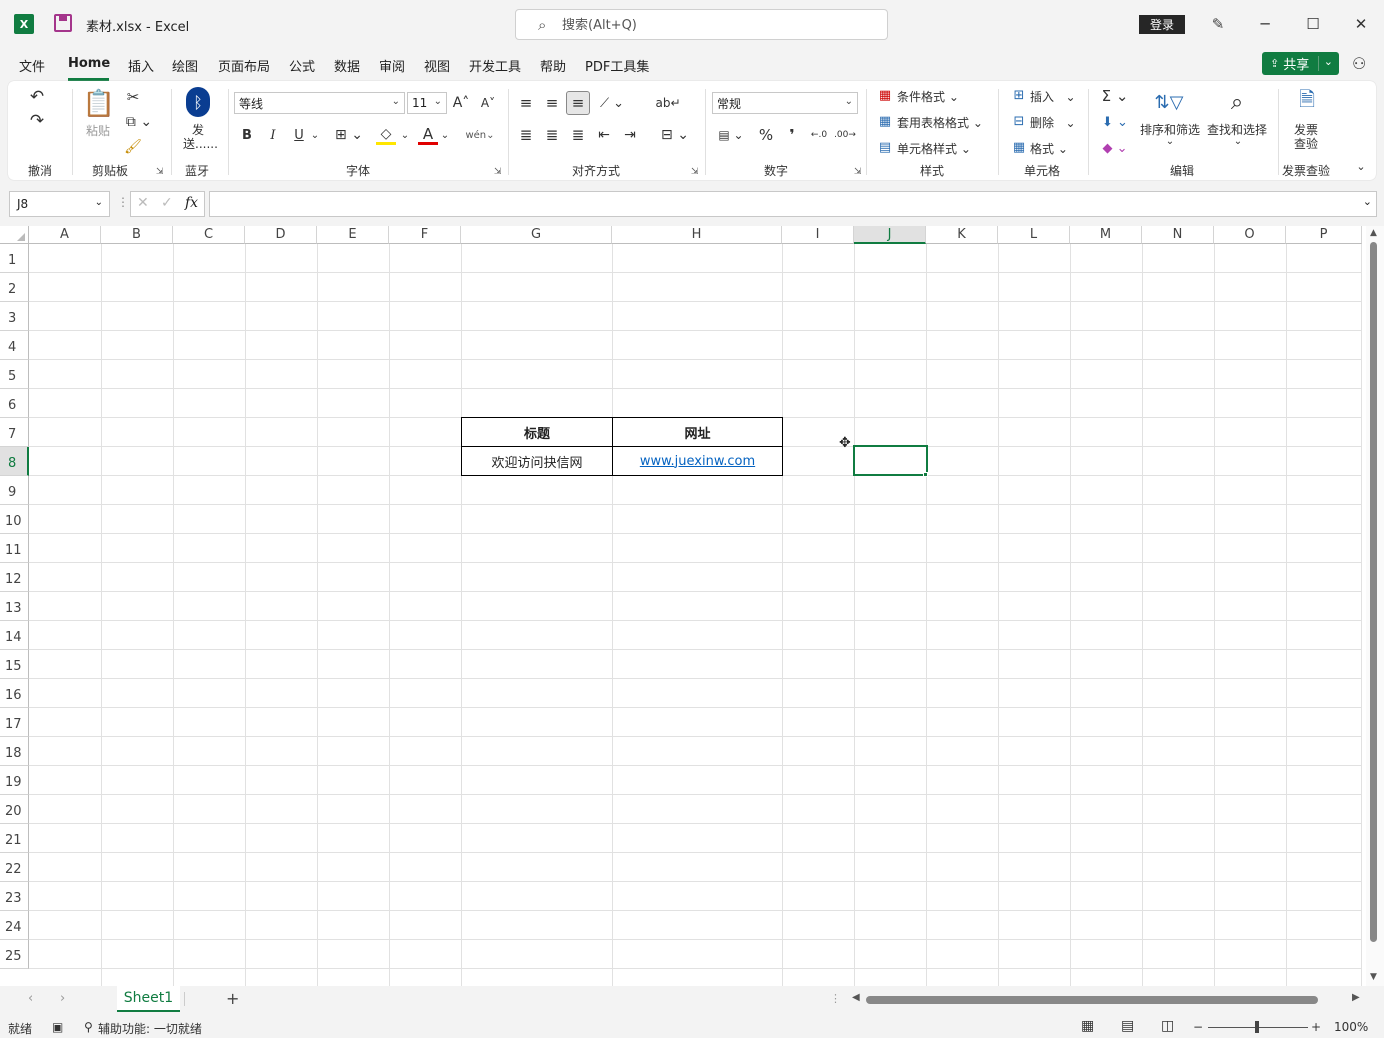  What do you see at coordinates (536, 235) in the screenshot?
I see `column-header: G` at bounding box center [536, 235].